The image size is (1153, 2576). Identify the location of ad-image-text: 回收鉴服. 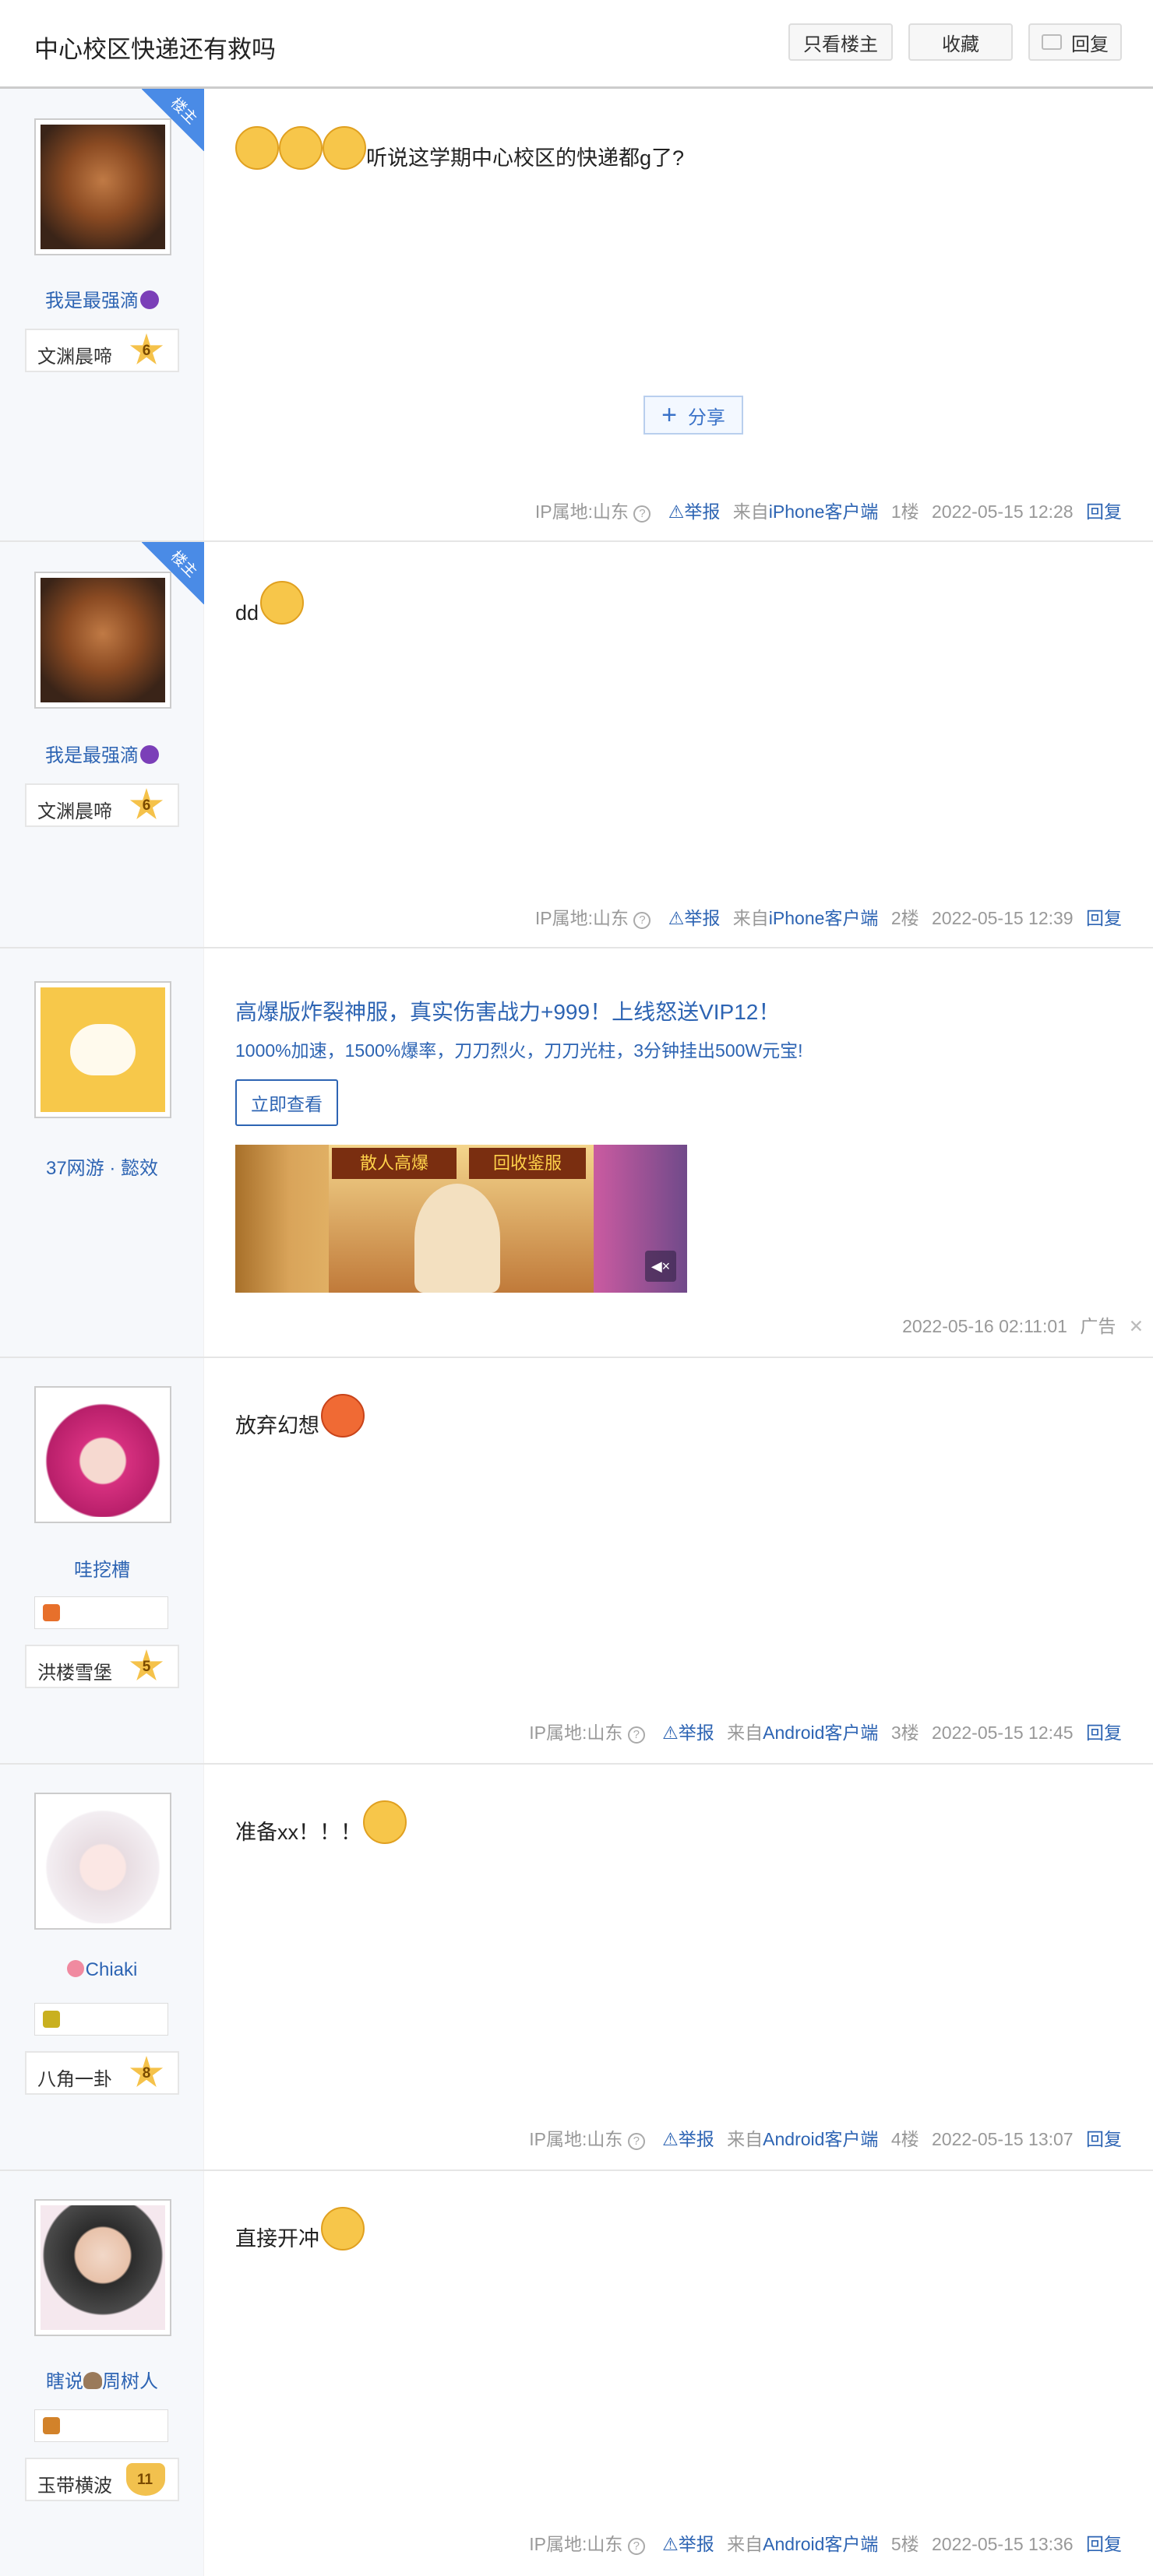
(527, 1163).